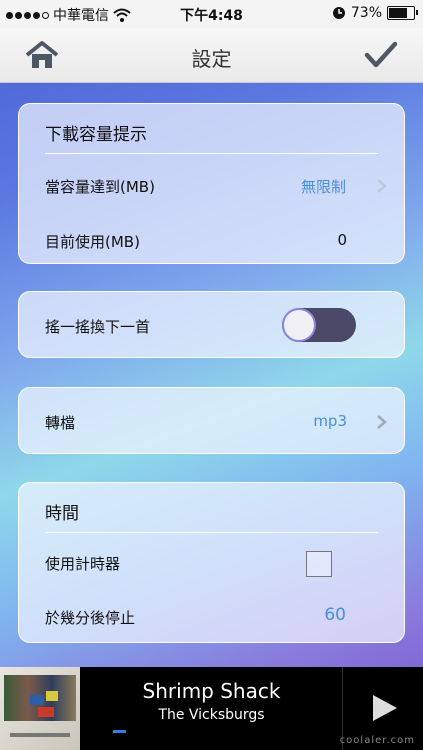 The height and width of the screenshot is (750, 423). What do you see at coordinates (381, 55) in the screenshot?
I see `checkmark-icon` at bounding box center [381, 55].